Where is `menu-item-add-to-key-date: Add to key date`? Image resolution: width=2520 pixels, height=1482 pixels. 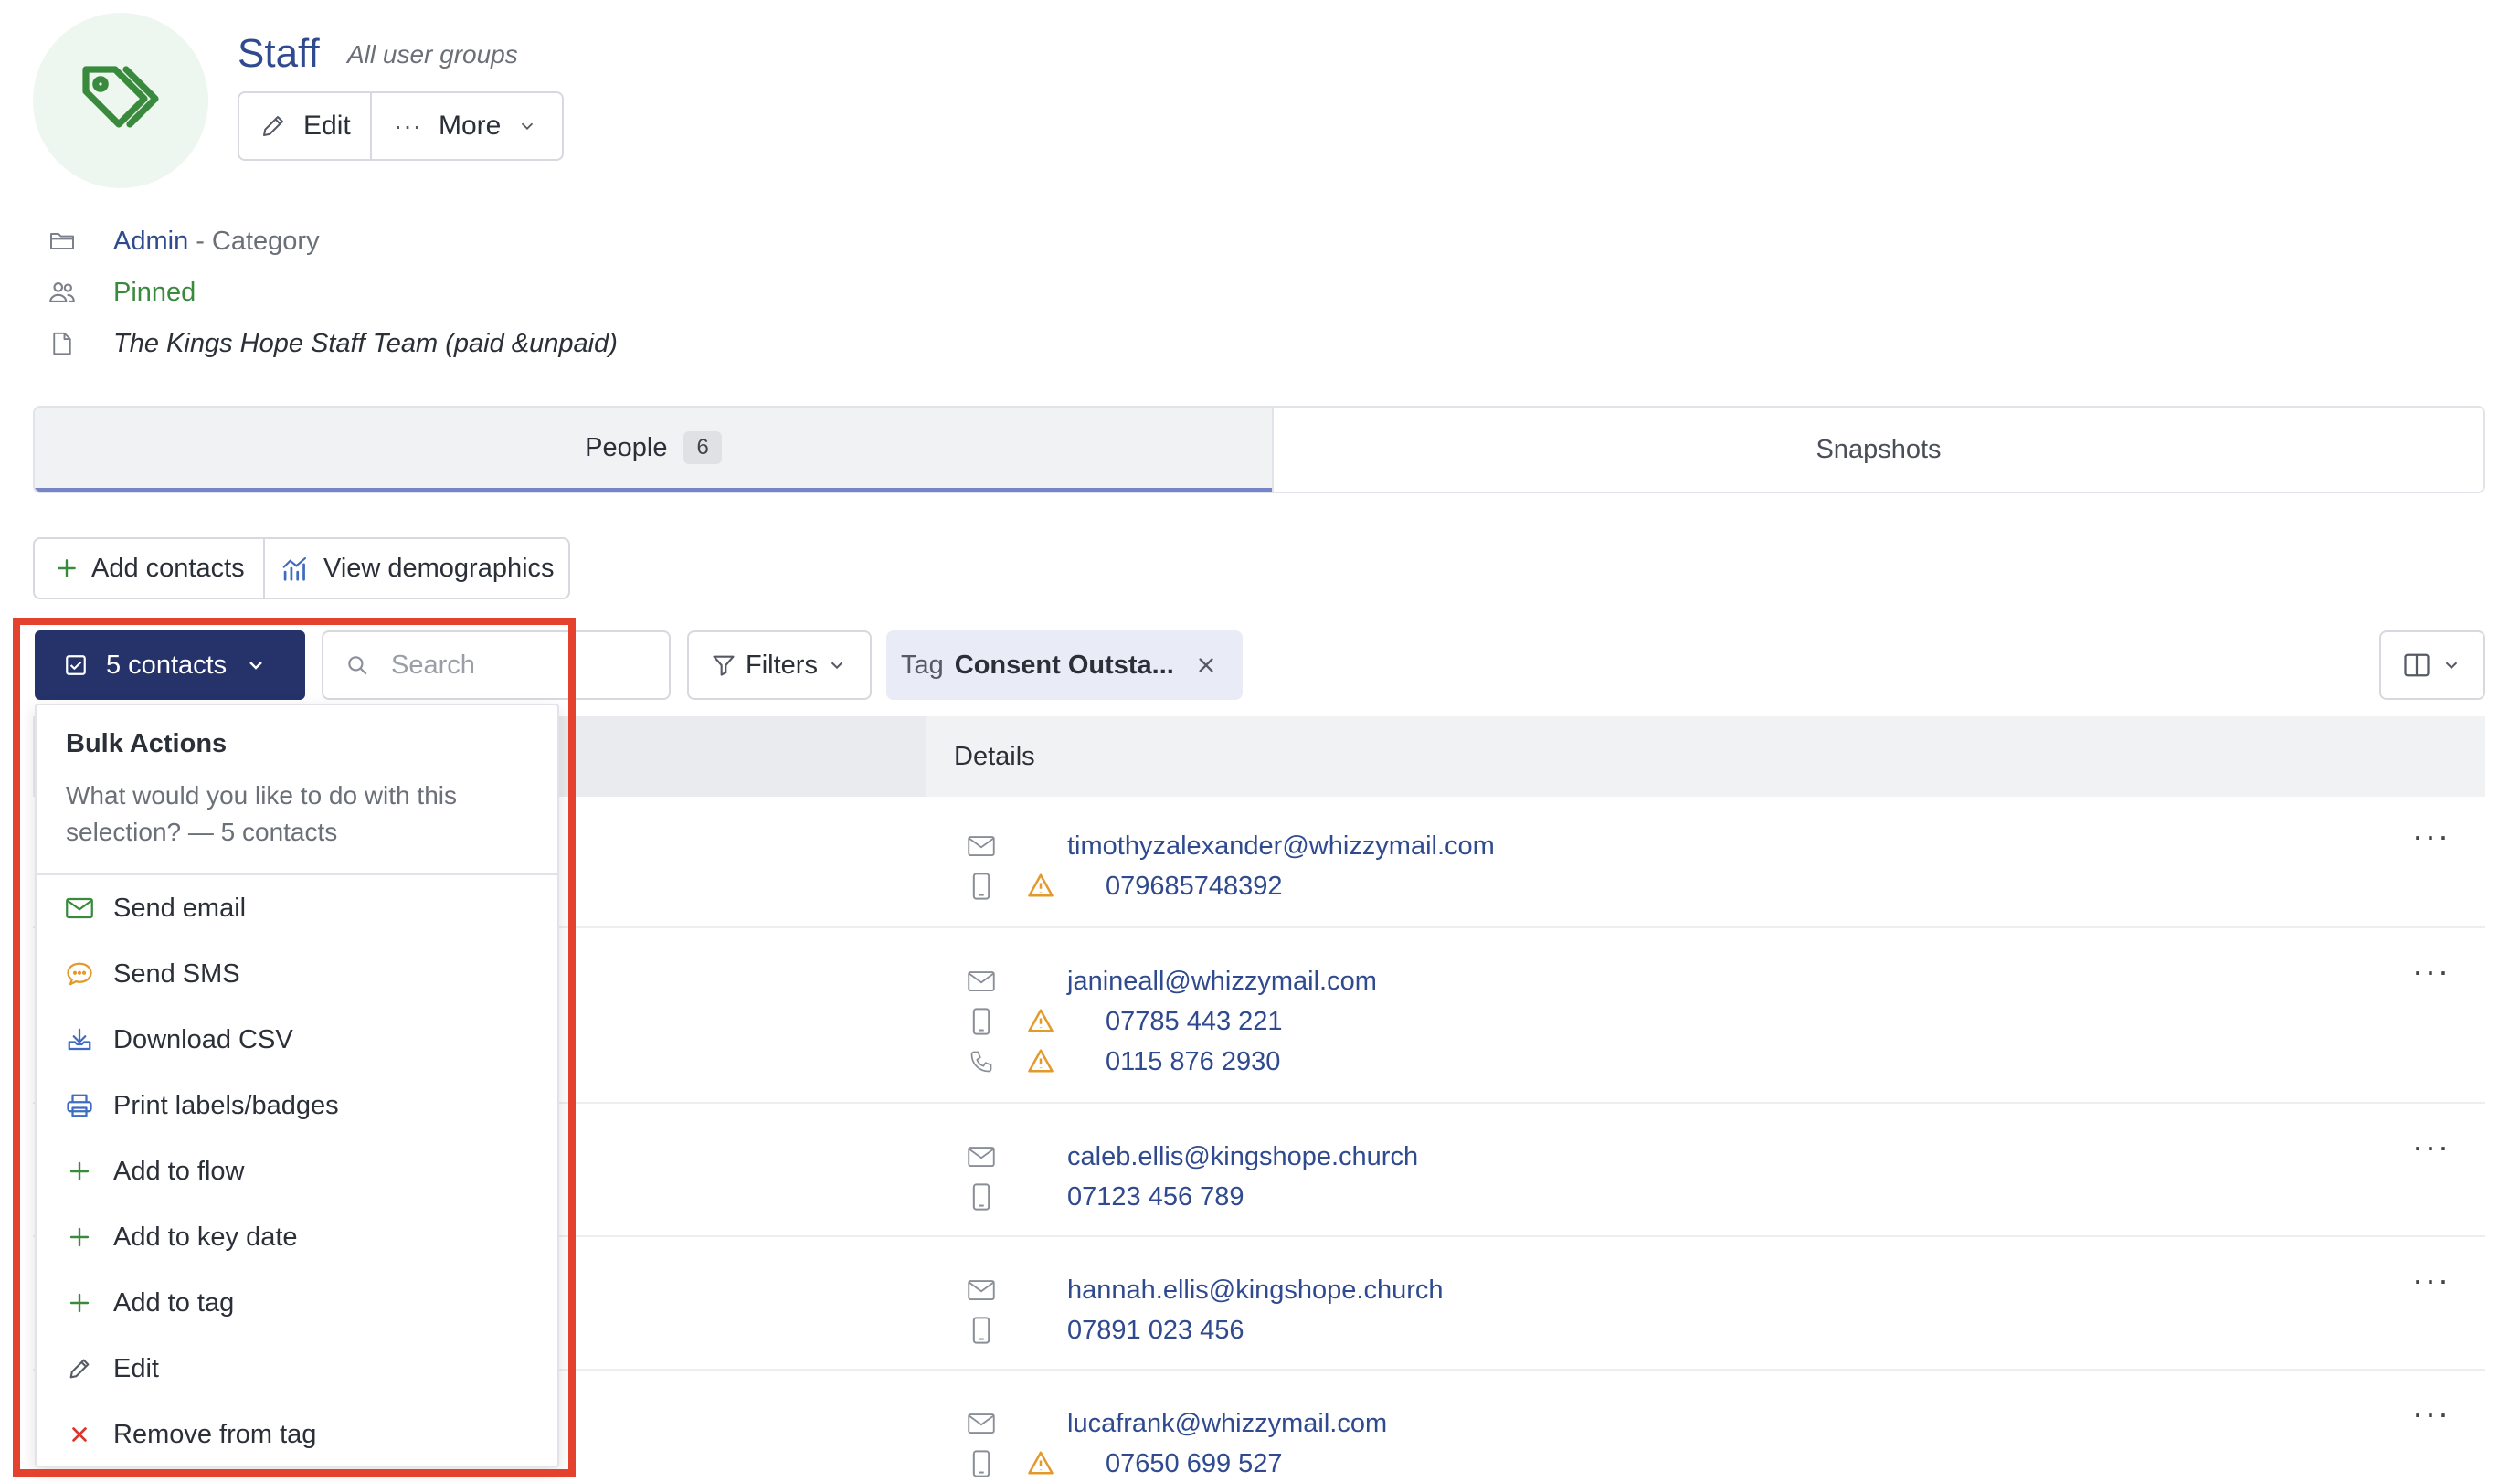
menu-item-add-to-key-date: Add to key date is located at coordinates (297, 1237).